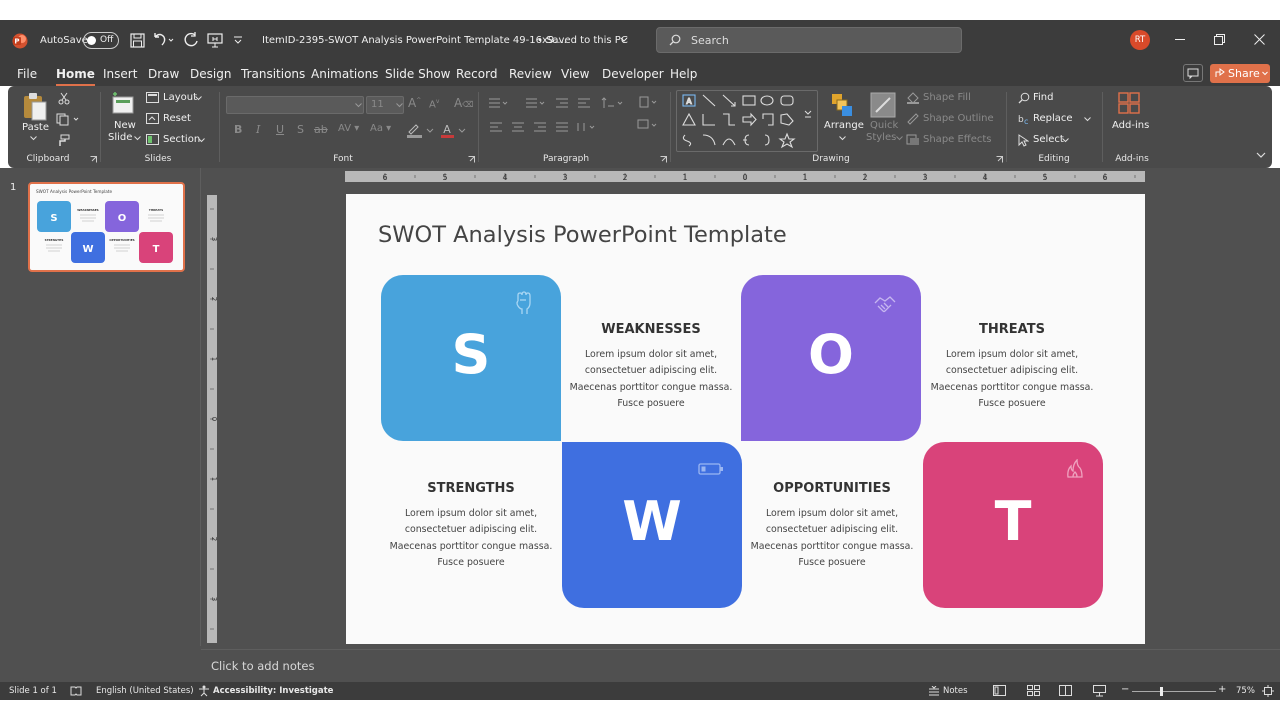 The image size is (1280, 720). Describe the element at coordinates (464, 103) in the screenshot. I see `clear-formatting-icon: A⌫` at that location.